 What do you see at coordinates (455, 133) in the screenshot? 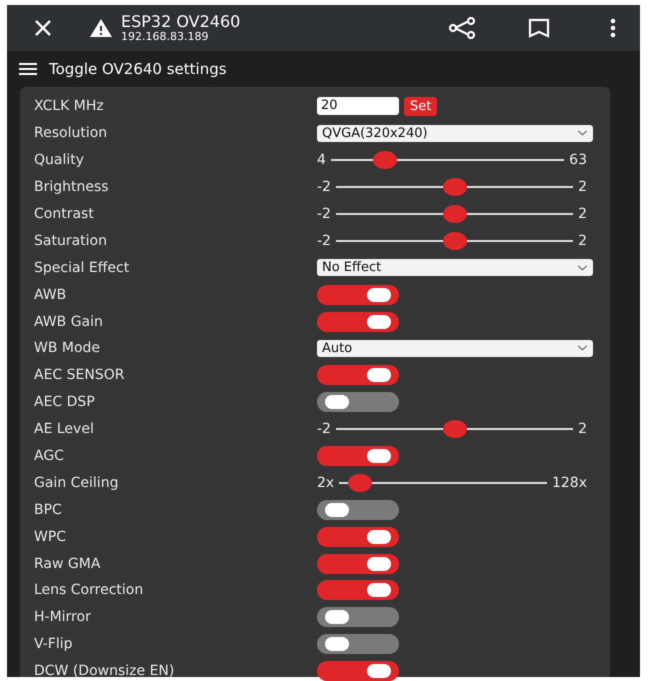
I see `select-field: QVGA(320x240)` at bounding box center [455, 133].